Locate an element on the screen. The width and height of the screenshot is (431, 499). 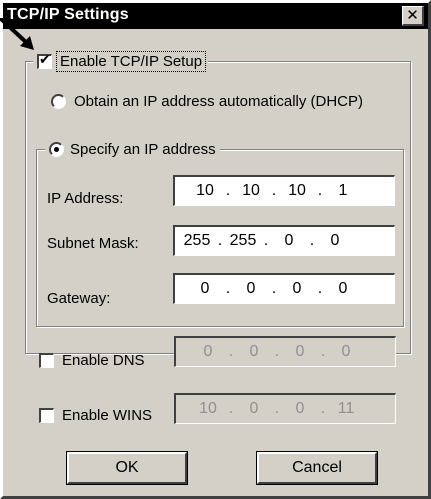
dns-octet-2: 0 is located at coordinates (254, 351).